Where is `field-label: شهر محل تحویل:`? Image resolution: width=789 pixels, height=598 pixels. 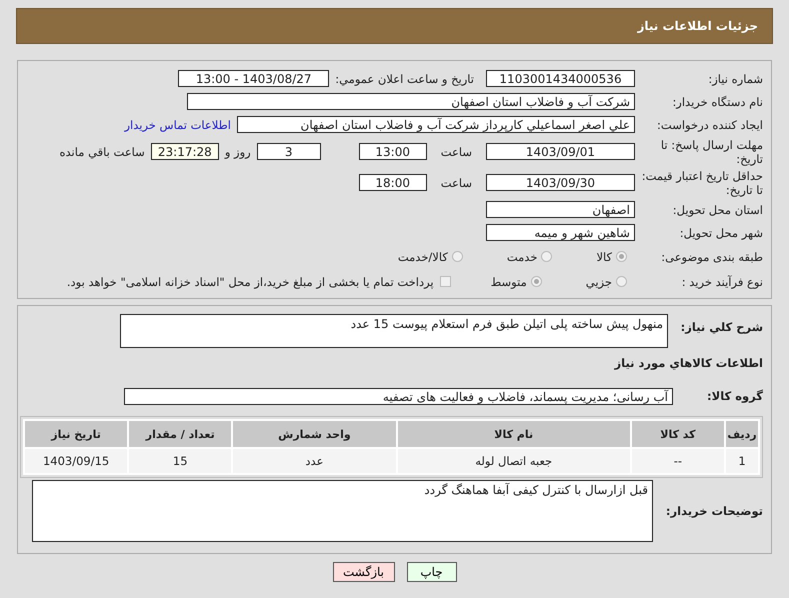
field-label: شهر محل تحویل: is located at coordinates (720, 233).